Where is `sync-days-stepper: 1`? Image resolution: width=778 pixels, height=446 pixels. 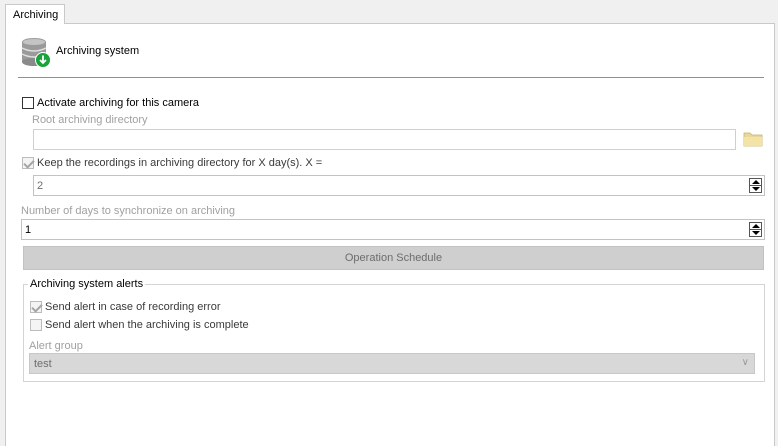
sync-days-stepper: 1 is located at coordinates (393, 229).